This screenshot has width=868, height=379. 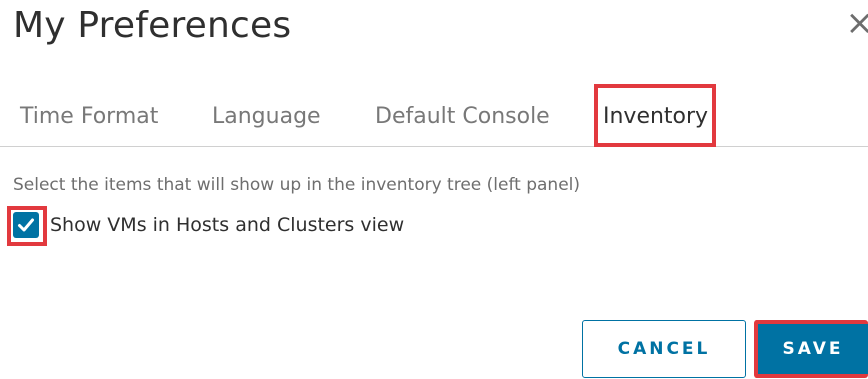 I want to click on dialog-title: My Preferences, so click(x=152, y=25).